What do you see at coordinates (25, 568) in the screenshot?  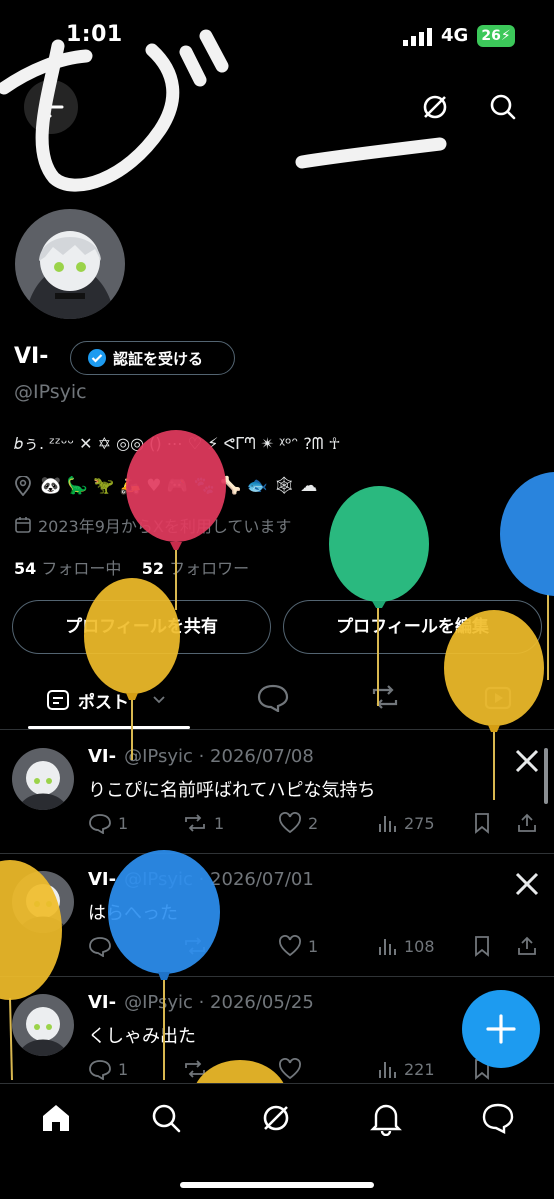 I see `following-count: 54` at bounding box center [25, 568].